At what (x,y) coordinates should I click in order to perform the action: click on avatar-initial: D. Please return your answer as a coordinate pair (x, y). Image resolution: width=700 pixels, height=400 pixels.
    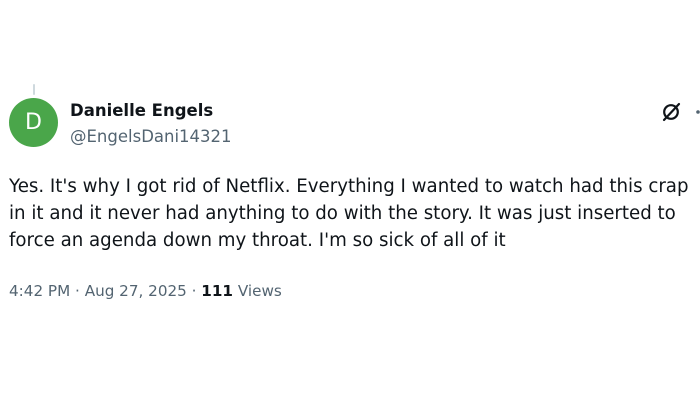
    Looking at the image, I should click on (33, 122).